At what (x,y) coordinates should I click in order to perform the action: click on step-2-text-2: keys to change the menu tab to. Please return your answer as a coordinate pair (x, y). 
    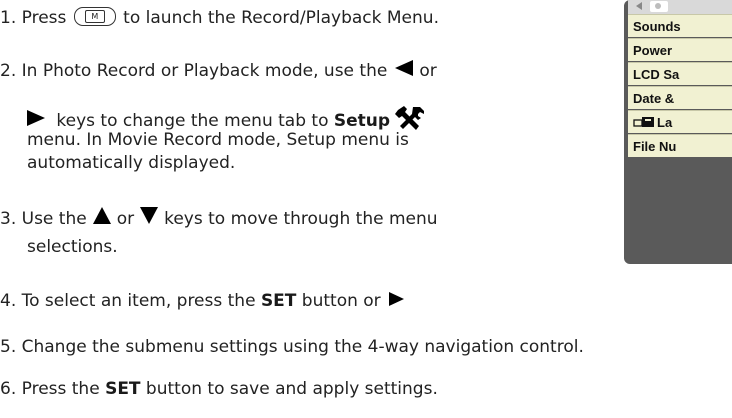
    Looking at the image, I should click on (192, 121).